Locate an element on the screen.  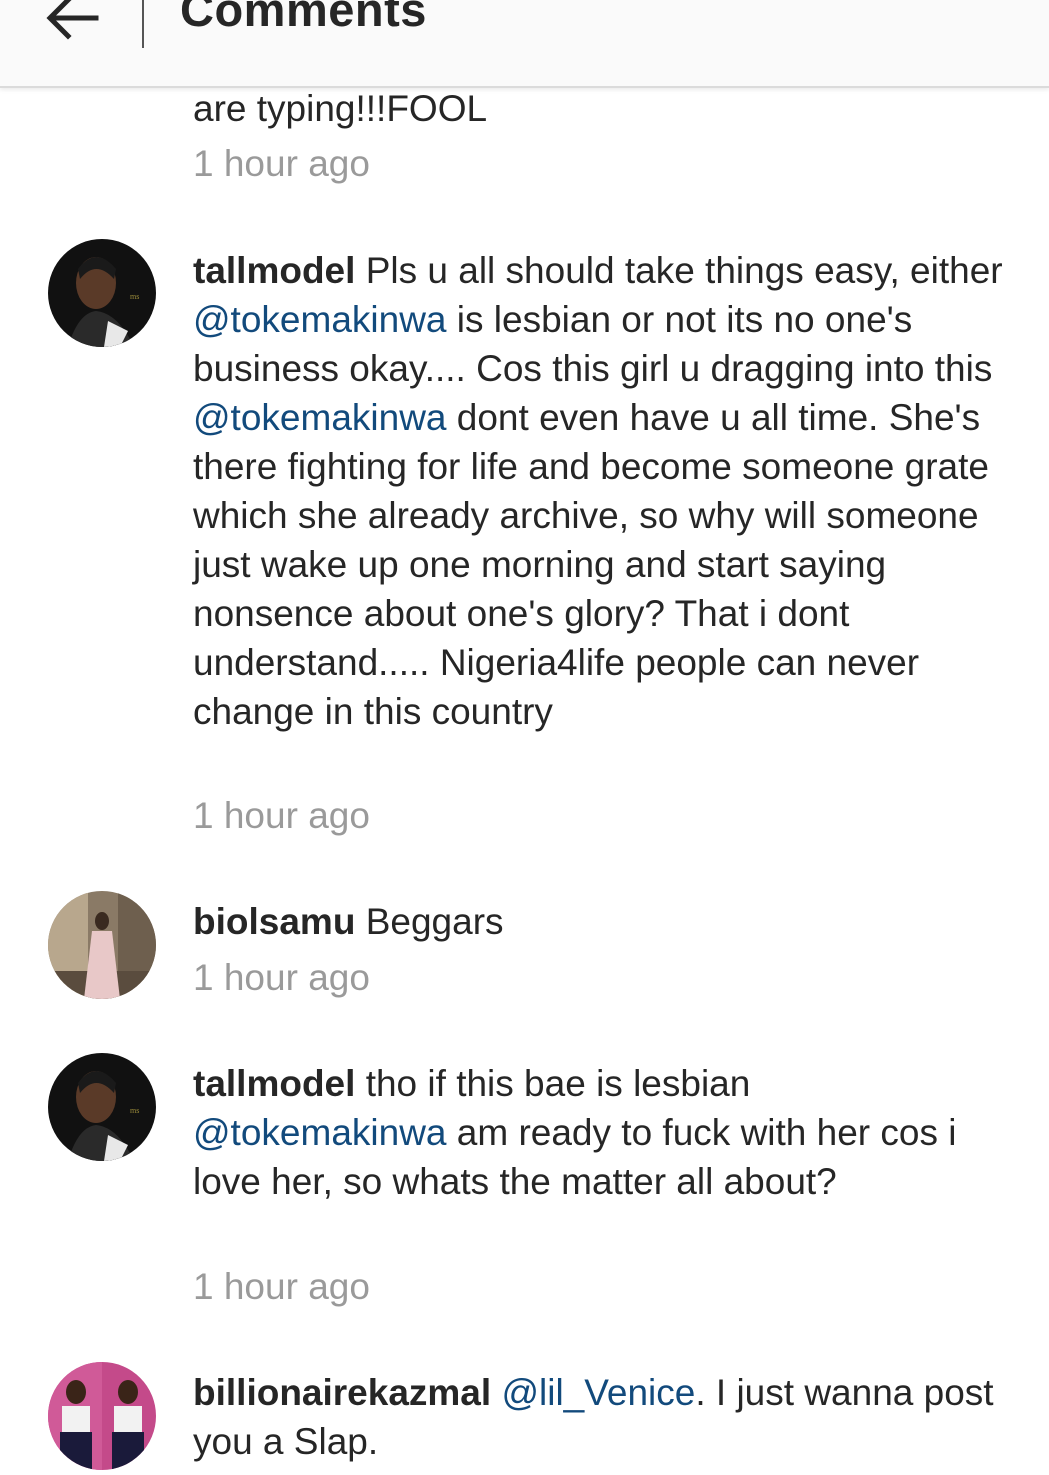
comment-text: biolsamu Beggars is located at coordinates (603, 921).